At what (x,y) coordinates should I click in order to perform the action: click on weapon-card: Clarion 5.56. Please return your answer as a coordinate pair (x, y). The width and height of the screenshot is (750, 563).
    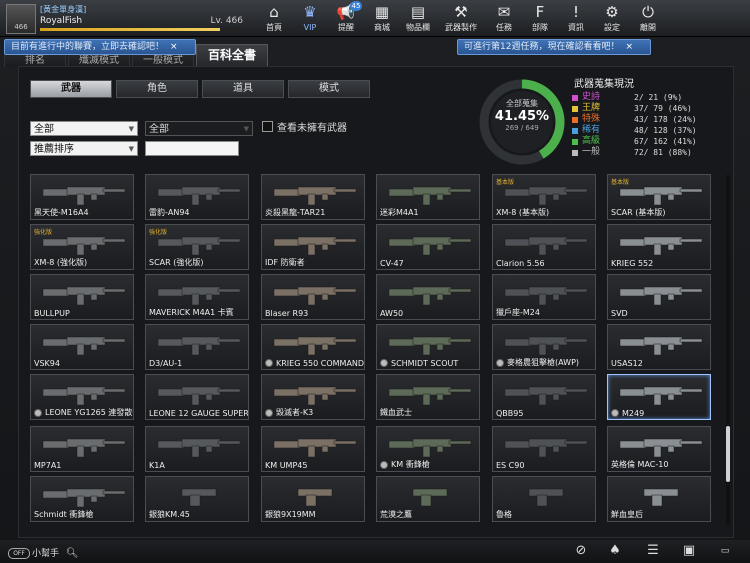
    Looking at the image, I should click on (544, 247).